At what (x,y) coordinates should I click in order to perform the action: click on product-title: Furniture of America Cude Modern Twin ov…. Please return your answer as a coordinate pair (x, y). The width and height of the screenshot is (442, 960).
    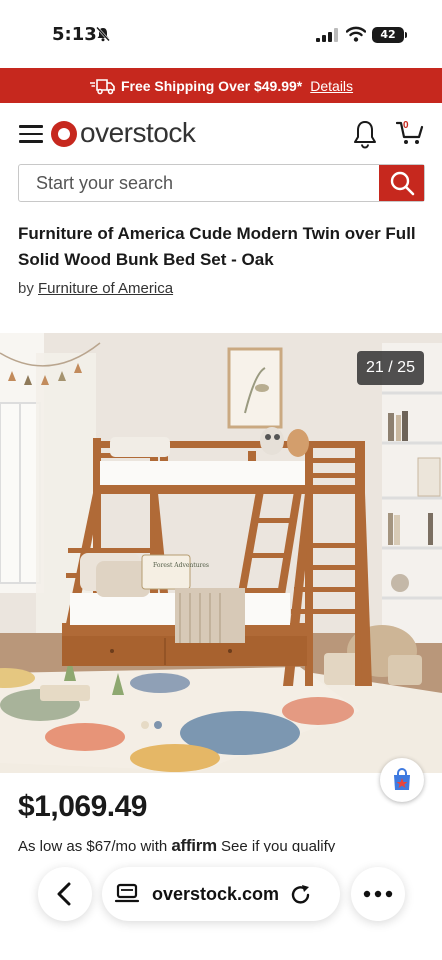
    Looking at the image, I should click on (217, 246).